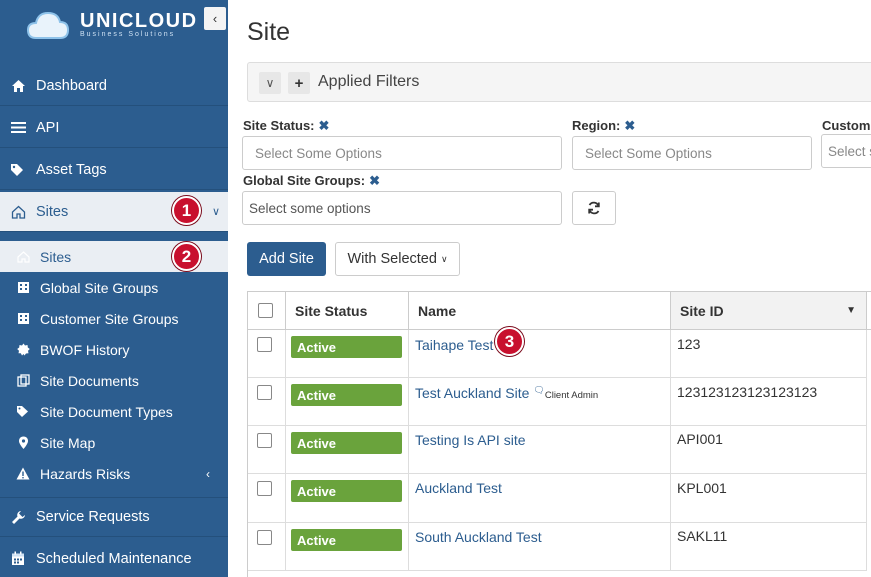 Image resolution: width=871 pixels, height=577 pixels. What do you see at coordinates (458, 488) in the screenshot?
I see `site-name-link: Auckland Test` at bounding box center [458, 488].